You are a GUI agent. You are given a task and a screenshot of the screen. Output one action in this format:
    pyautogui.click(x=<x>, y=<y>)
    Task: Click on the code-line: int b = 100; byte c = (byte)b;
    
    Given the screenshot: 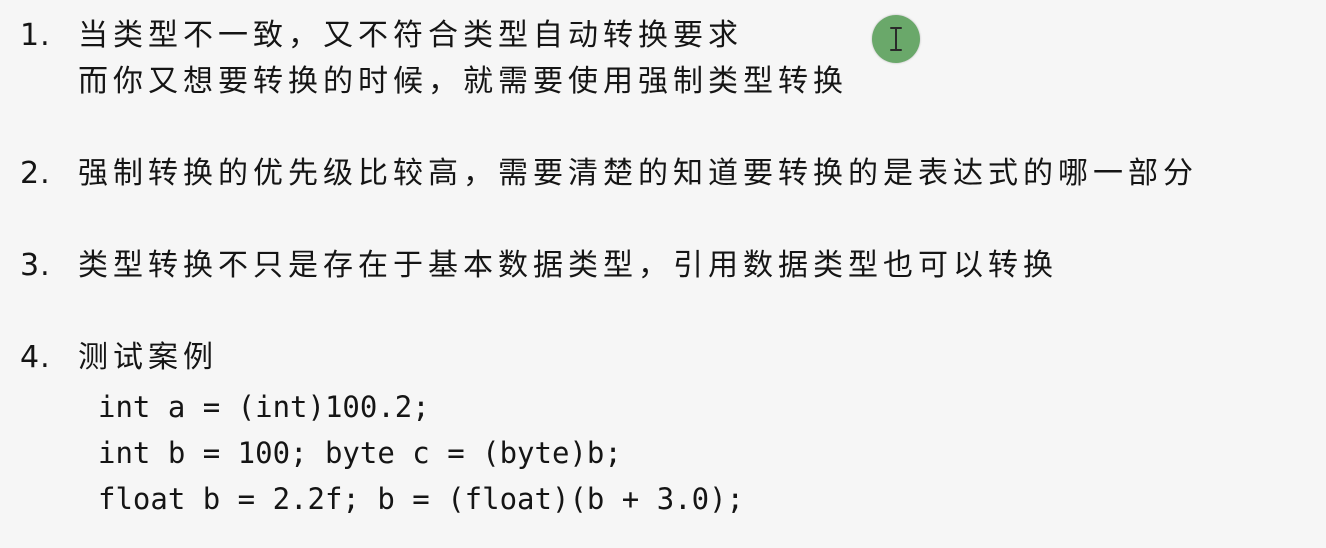 What is the action you would take?
    pyautogui.click(x=360, y=453)
    